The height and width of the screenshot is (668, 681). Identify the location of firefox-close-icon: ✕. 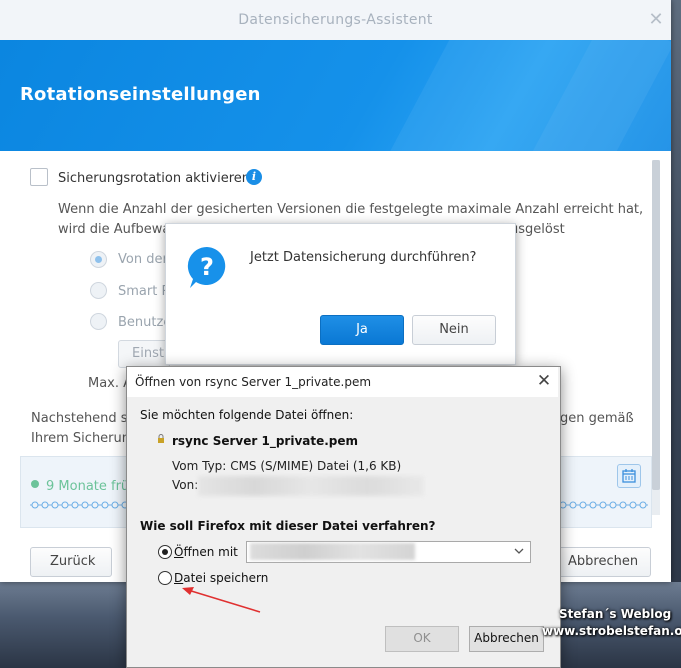
(544, 381).